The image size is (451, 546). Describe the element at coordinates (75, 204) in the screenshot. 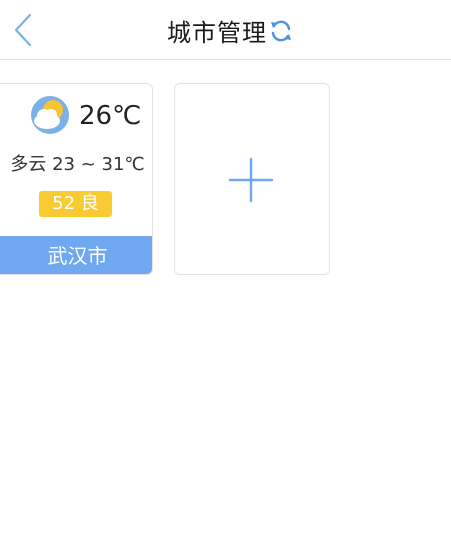

I see `aqi-badge: 52 良` at that location.